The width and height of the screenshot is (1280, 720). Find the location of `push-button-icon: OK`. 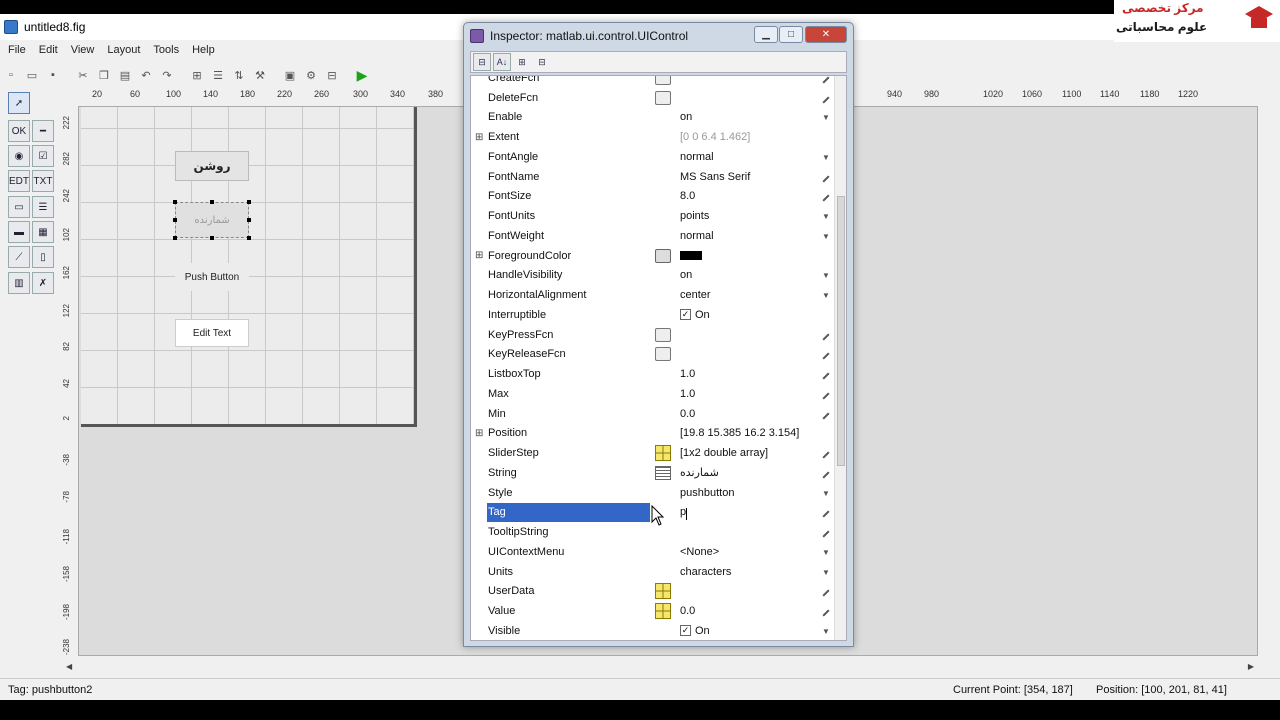

push-button-icon: OK is located at coordinates (19, 131).